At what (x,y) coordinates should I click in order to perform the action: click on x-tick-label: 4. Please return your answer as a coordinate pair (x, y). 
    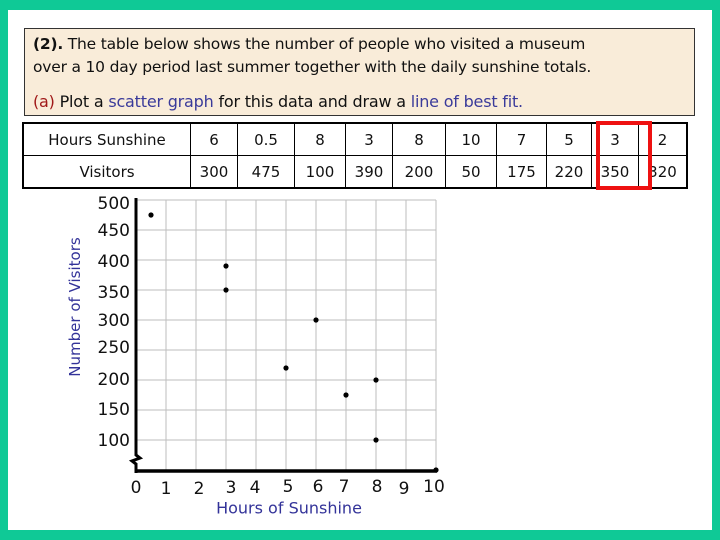
    Looking at the image, I should click on (255, 488).